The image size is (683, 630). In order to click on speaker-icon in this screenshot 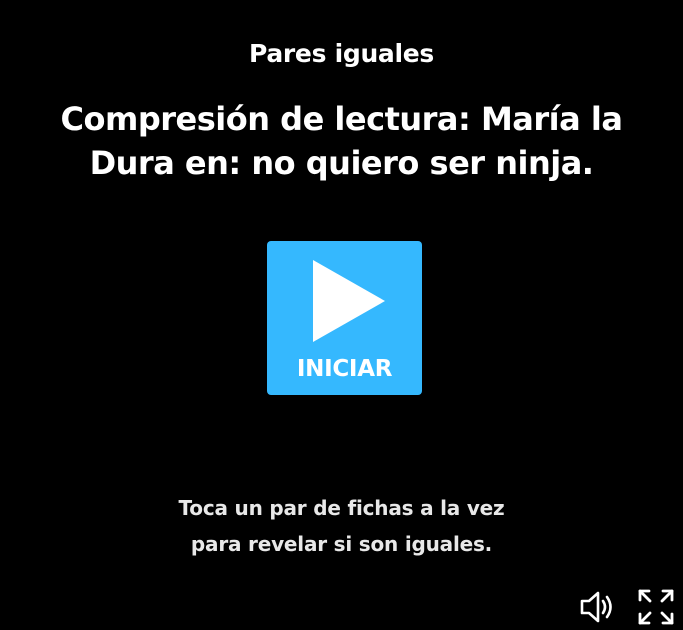, I will do `click(596, 607)`.